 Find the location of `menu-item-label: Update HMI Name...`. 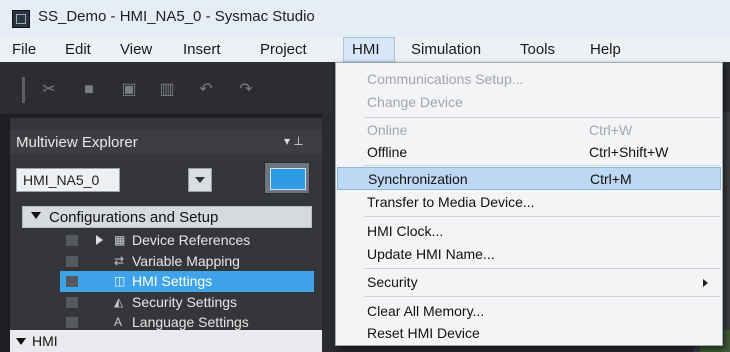

menu-item-label: Update HMI Name... is located at coordinates (431, 254).